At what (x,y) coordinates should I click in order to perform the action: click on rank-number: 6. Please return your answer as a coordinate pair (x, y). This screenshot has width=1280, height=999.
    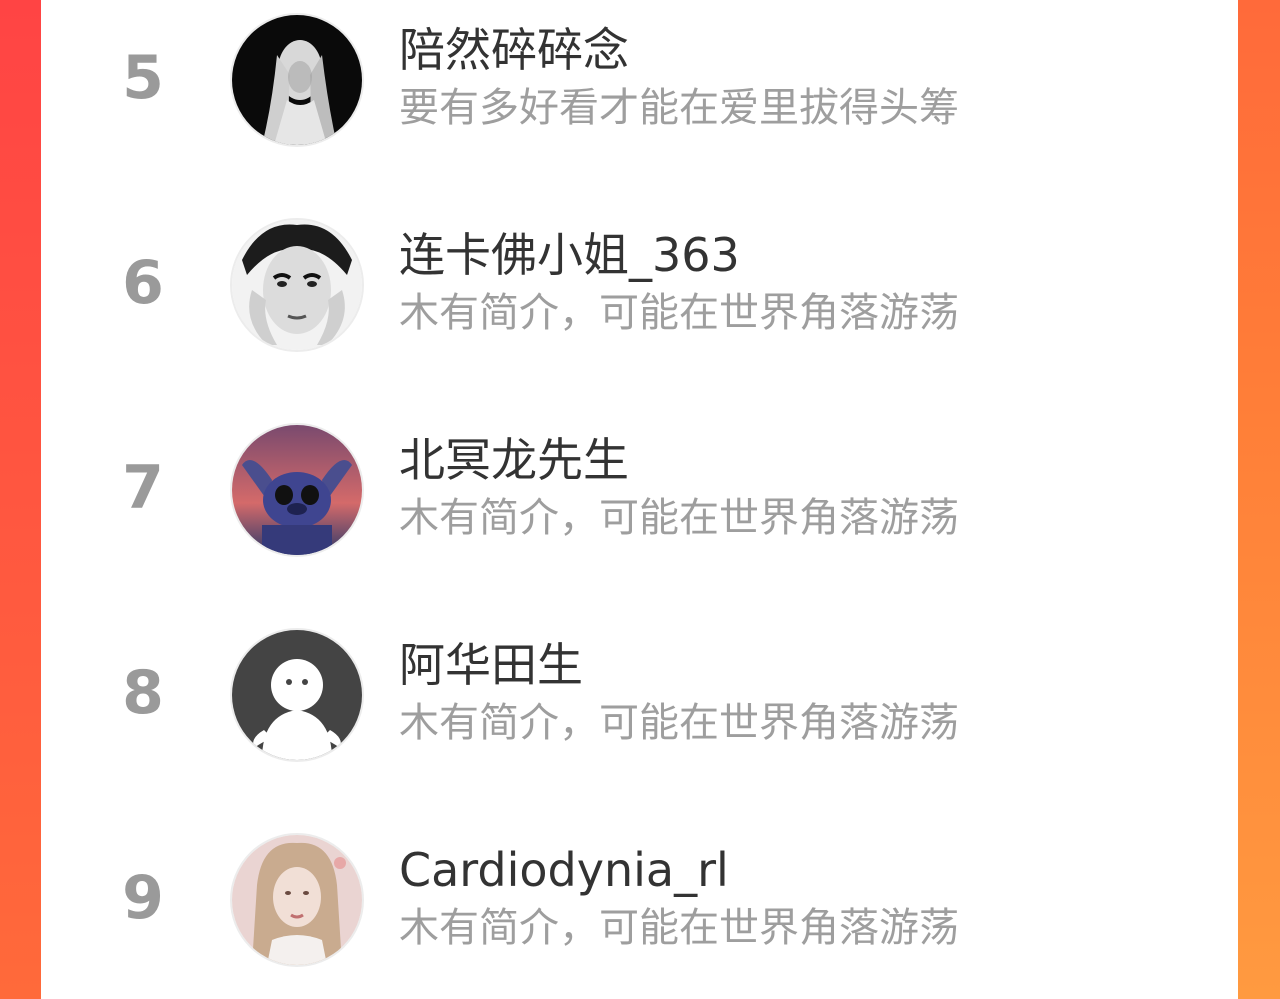
    Looking at the image, I should click on (143, 283).